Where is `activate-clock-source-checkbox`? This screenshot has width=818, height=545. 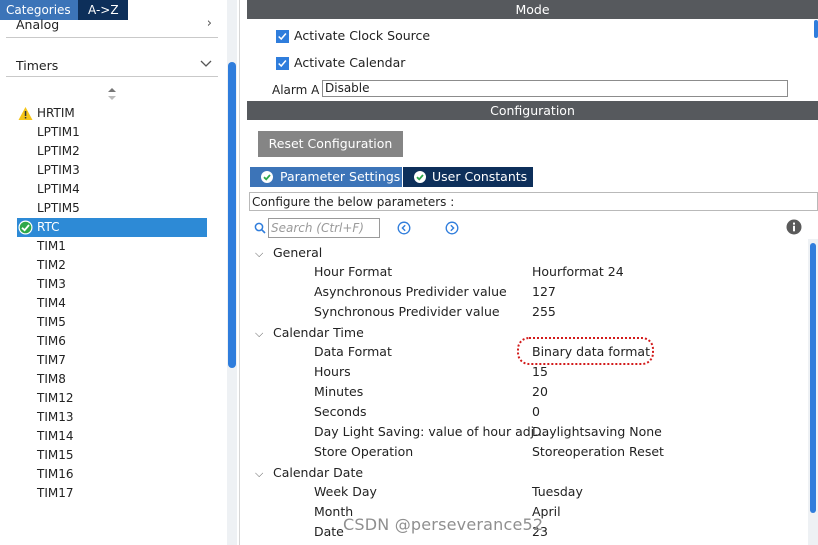
activate-clock-source-checkbox is located at coordinates (282, 36).